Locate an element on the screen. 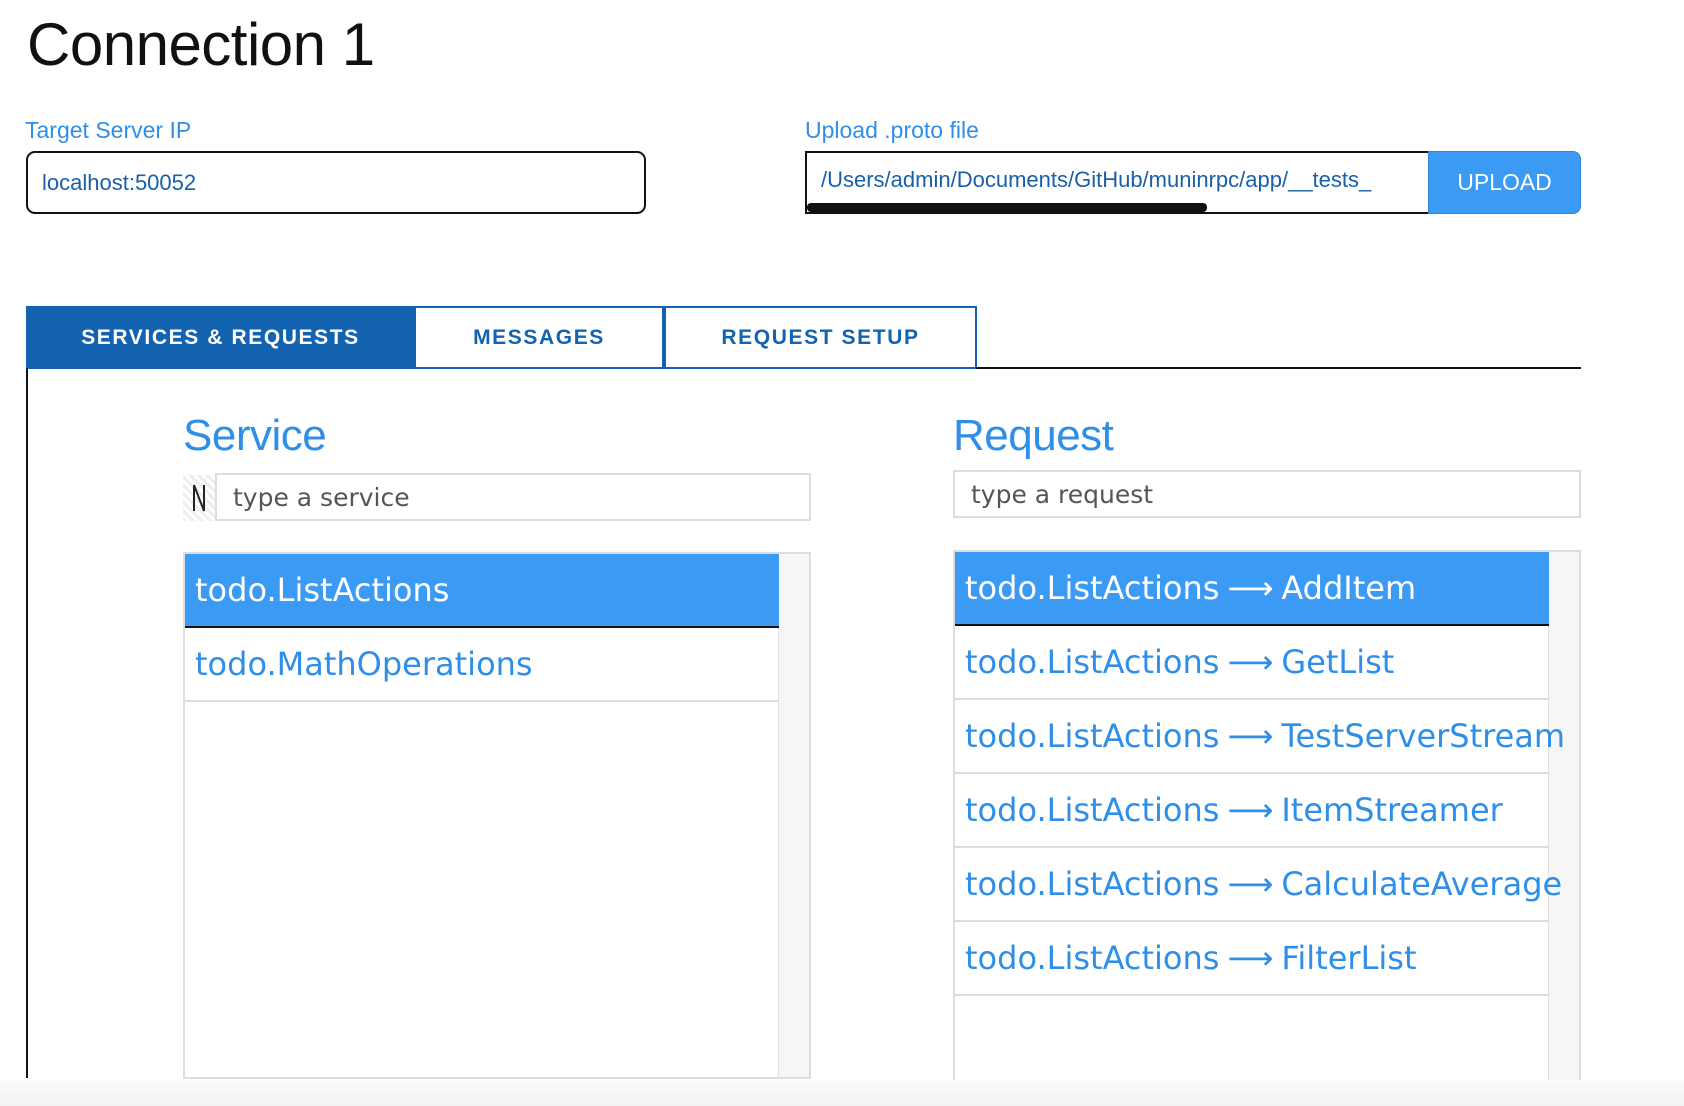  request-search-input is located at coordinates (1267, 494).